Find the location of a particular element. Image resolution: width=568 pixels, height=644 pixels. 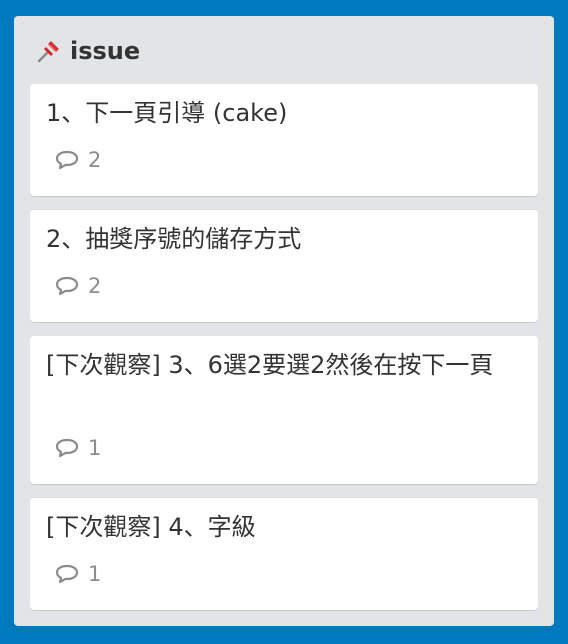

list-title: issue is located at coordinates (105, 51).